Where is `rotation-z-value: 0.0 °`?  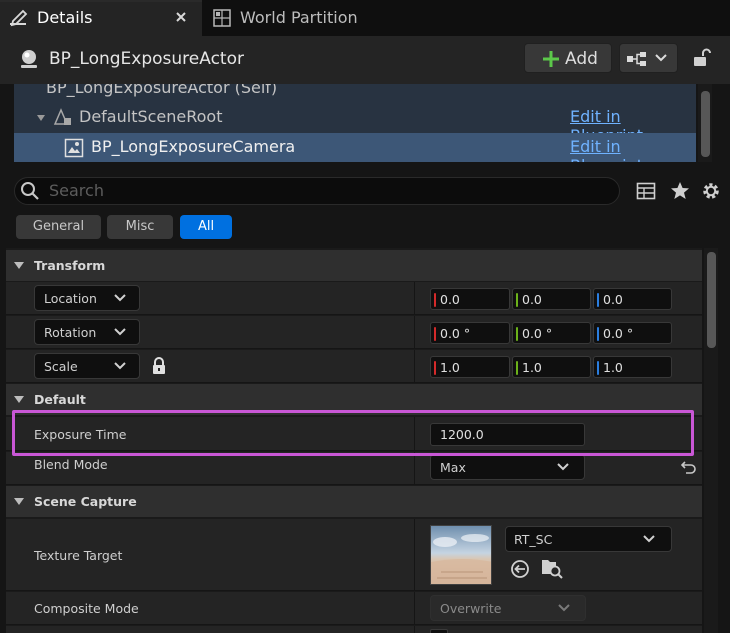 rotation-z-value: 0.0 ° is located at coordinates (618, 333).